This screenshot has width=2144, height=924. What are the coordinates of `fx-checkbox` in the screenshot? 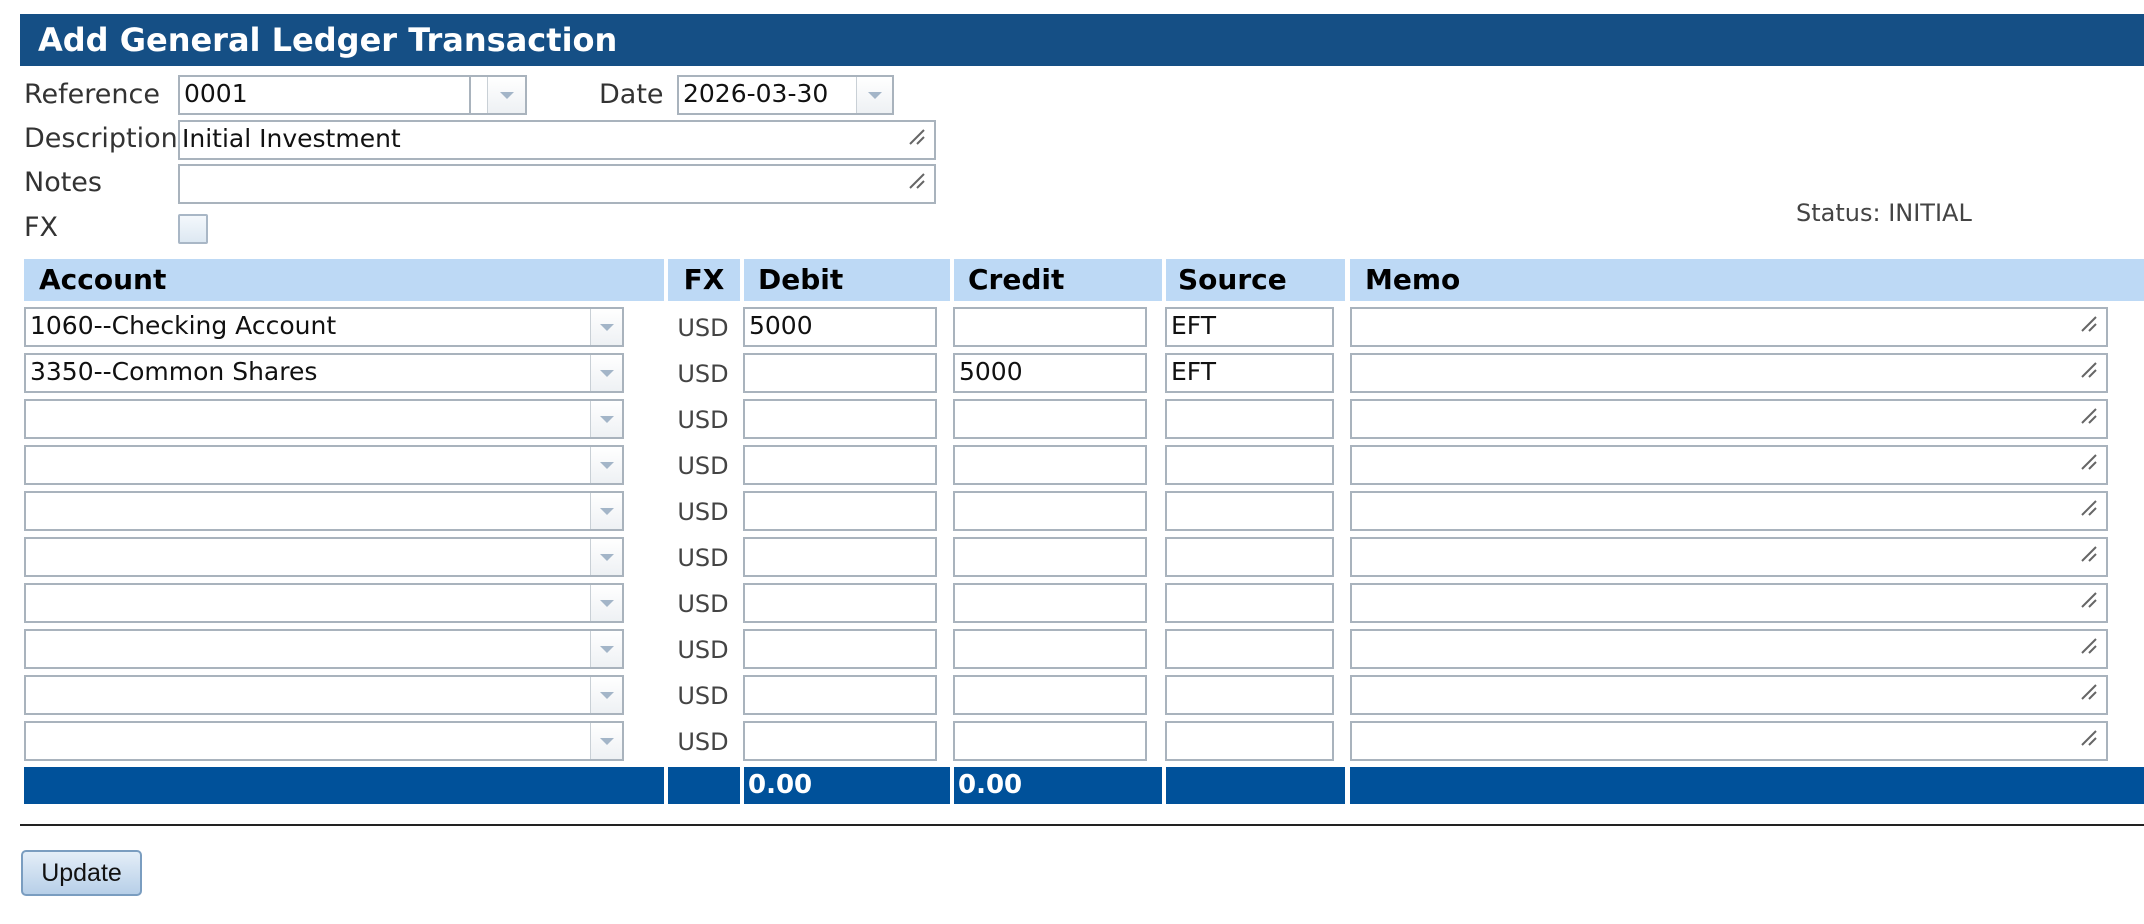 It's located at (193, 229).